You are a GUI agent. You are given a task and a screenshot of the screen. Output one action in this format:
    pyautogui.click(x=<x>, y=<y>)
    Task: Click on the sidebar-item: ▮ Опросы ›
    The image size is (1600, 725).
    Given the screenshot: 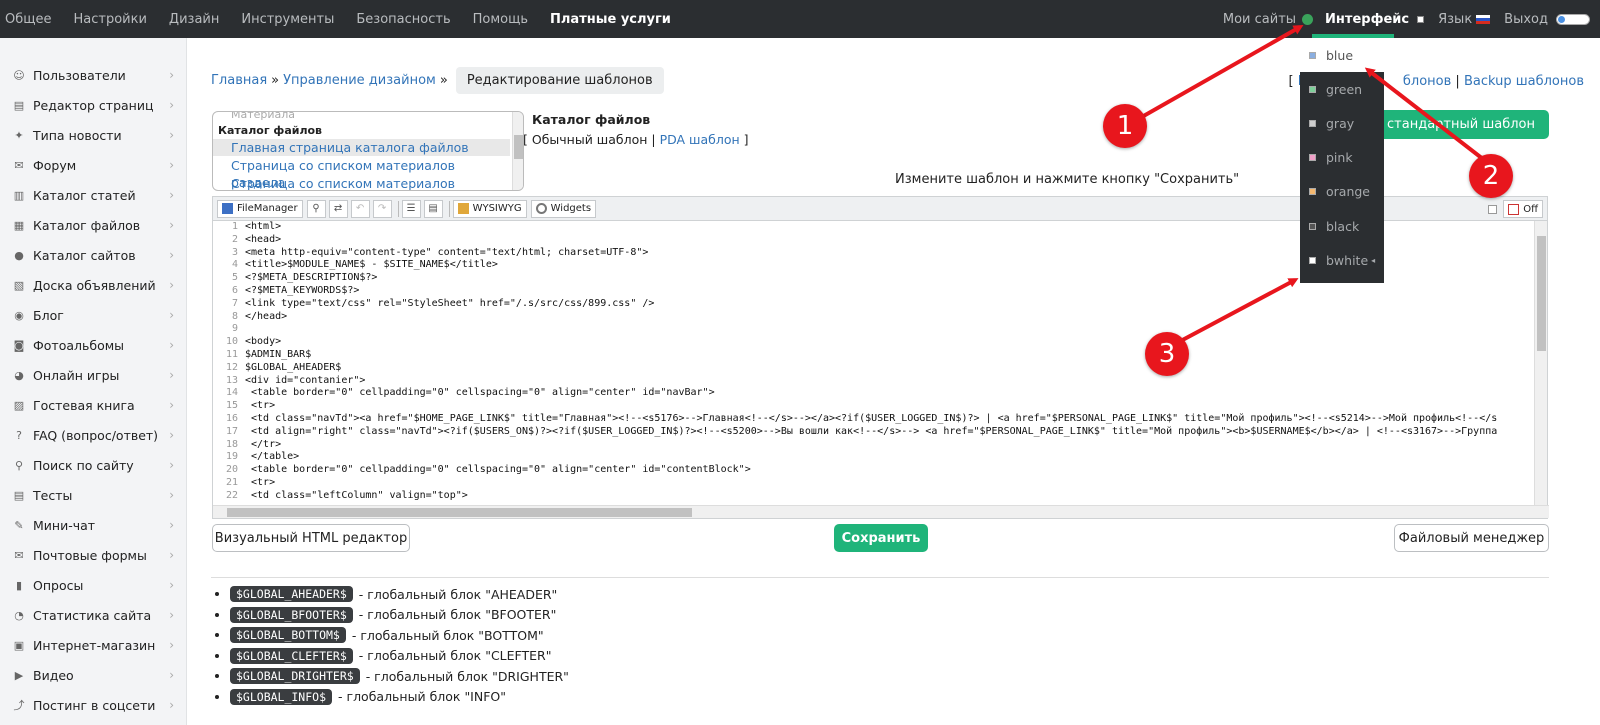 What is the action you would take?
    pyautogui.click(x=93, y=585)
    